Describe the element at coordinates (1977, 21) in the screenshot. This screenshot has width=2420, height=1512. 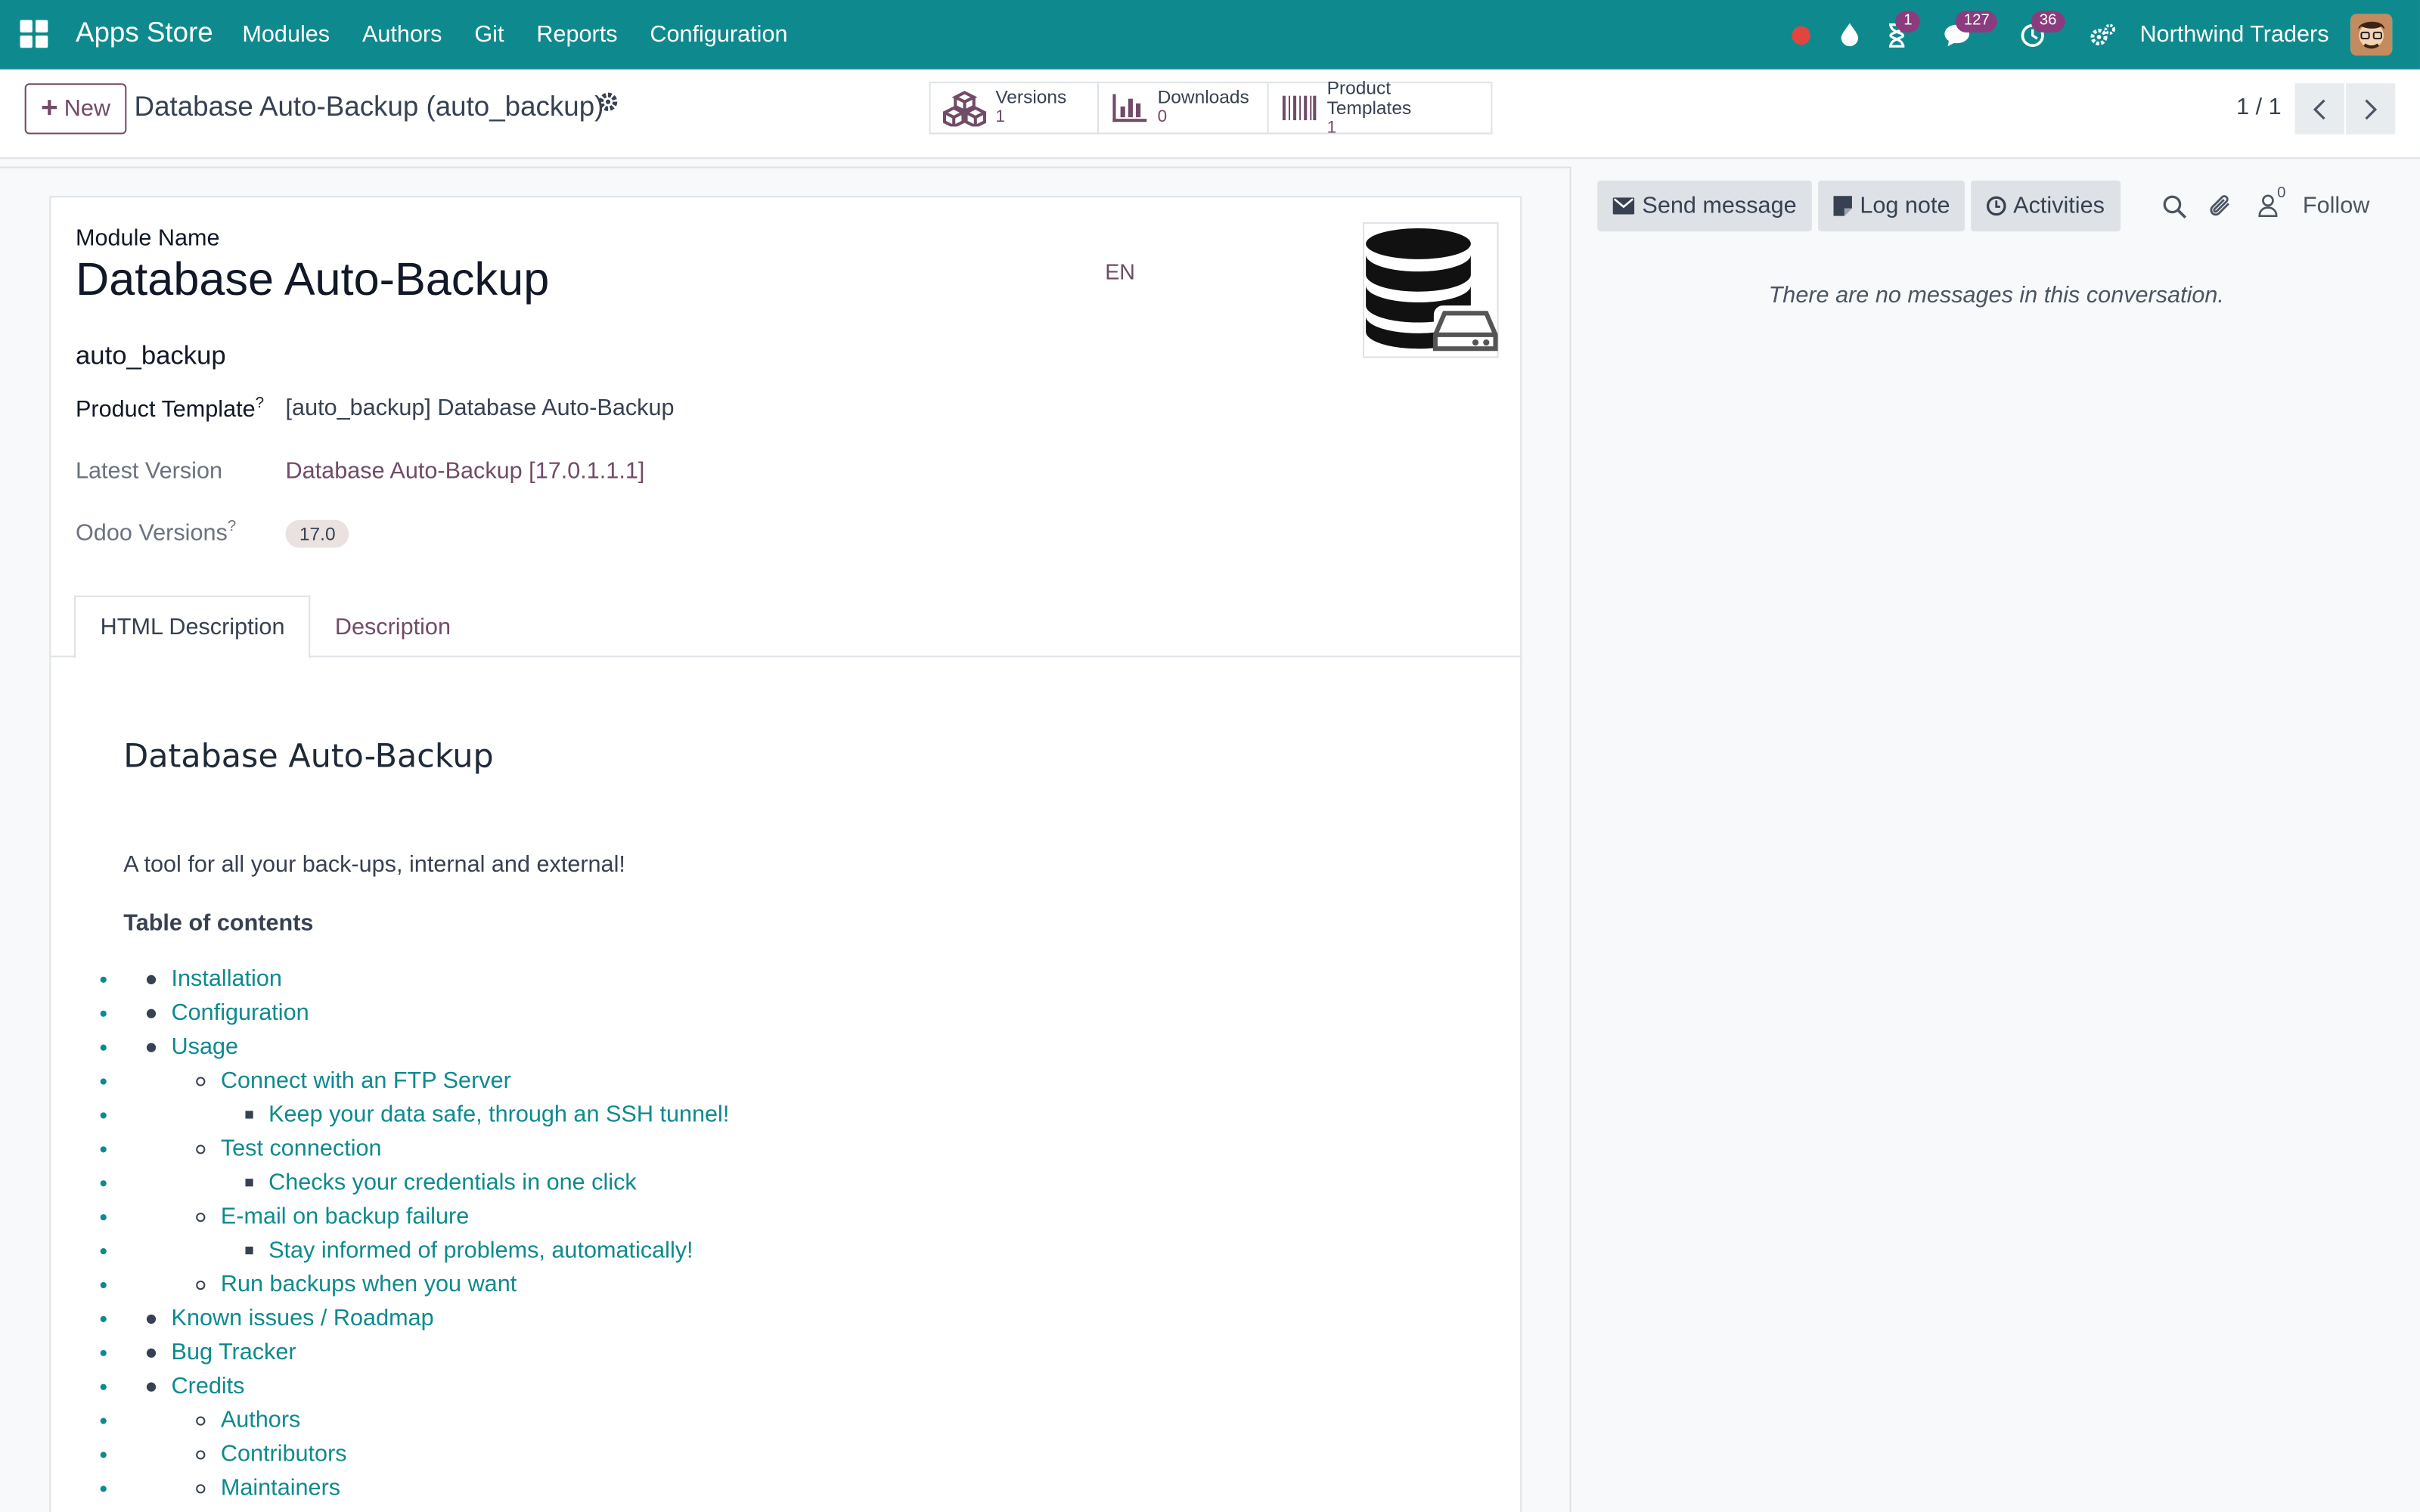
I see `messages-badge: 127` at that location.